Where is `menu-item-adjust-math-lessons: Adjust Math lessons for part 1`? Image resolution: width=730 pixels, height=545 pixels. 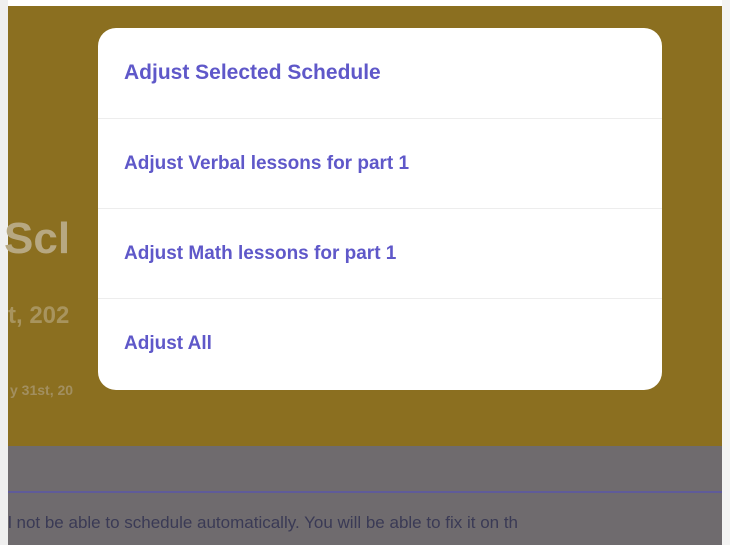
menu-item-adjust-math-lessons: Adjust Math lessons for part 1 is located at coordinates (380, 253).